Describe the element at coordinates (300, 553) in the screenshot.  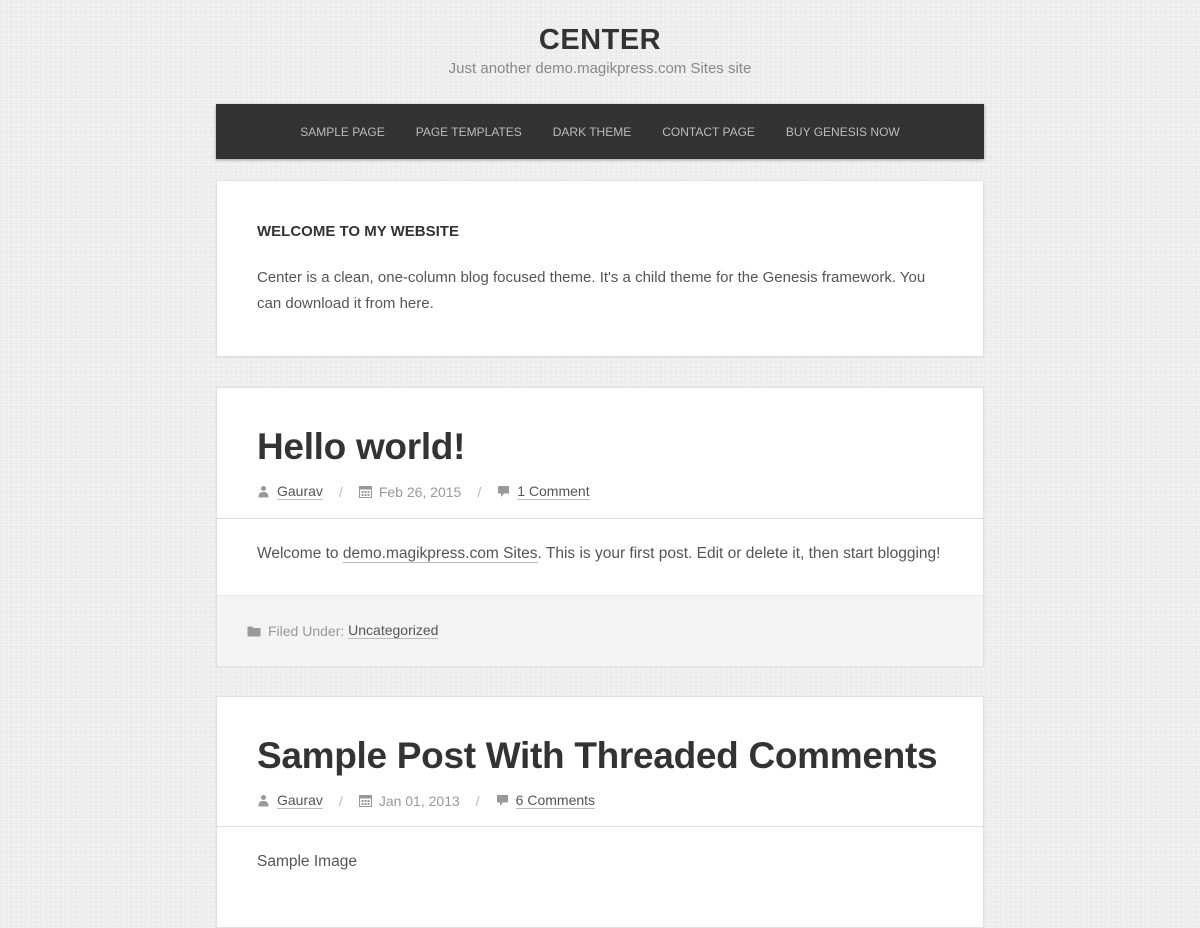
I see `post-content-text: Welcome to` at that location.